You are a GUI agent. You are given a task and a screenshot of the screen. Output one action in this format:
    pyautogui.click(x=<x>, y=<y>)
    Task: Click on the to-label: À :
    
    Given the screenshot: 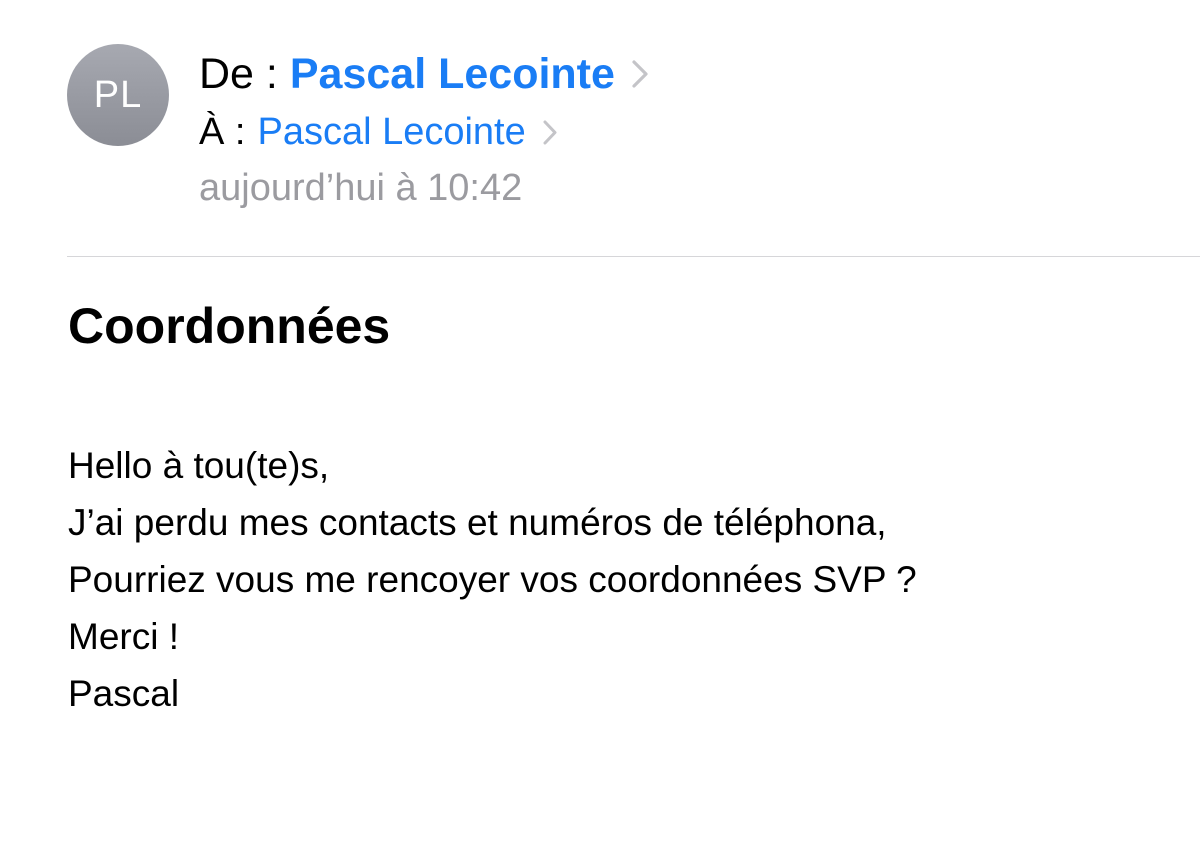 What is the action you would take?
    pyautogui.click(x=222, y=131)
    